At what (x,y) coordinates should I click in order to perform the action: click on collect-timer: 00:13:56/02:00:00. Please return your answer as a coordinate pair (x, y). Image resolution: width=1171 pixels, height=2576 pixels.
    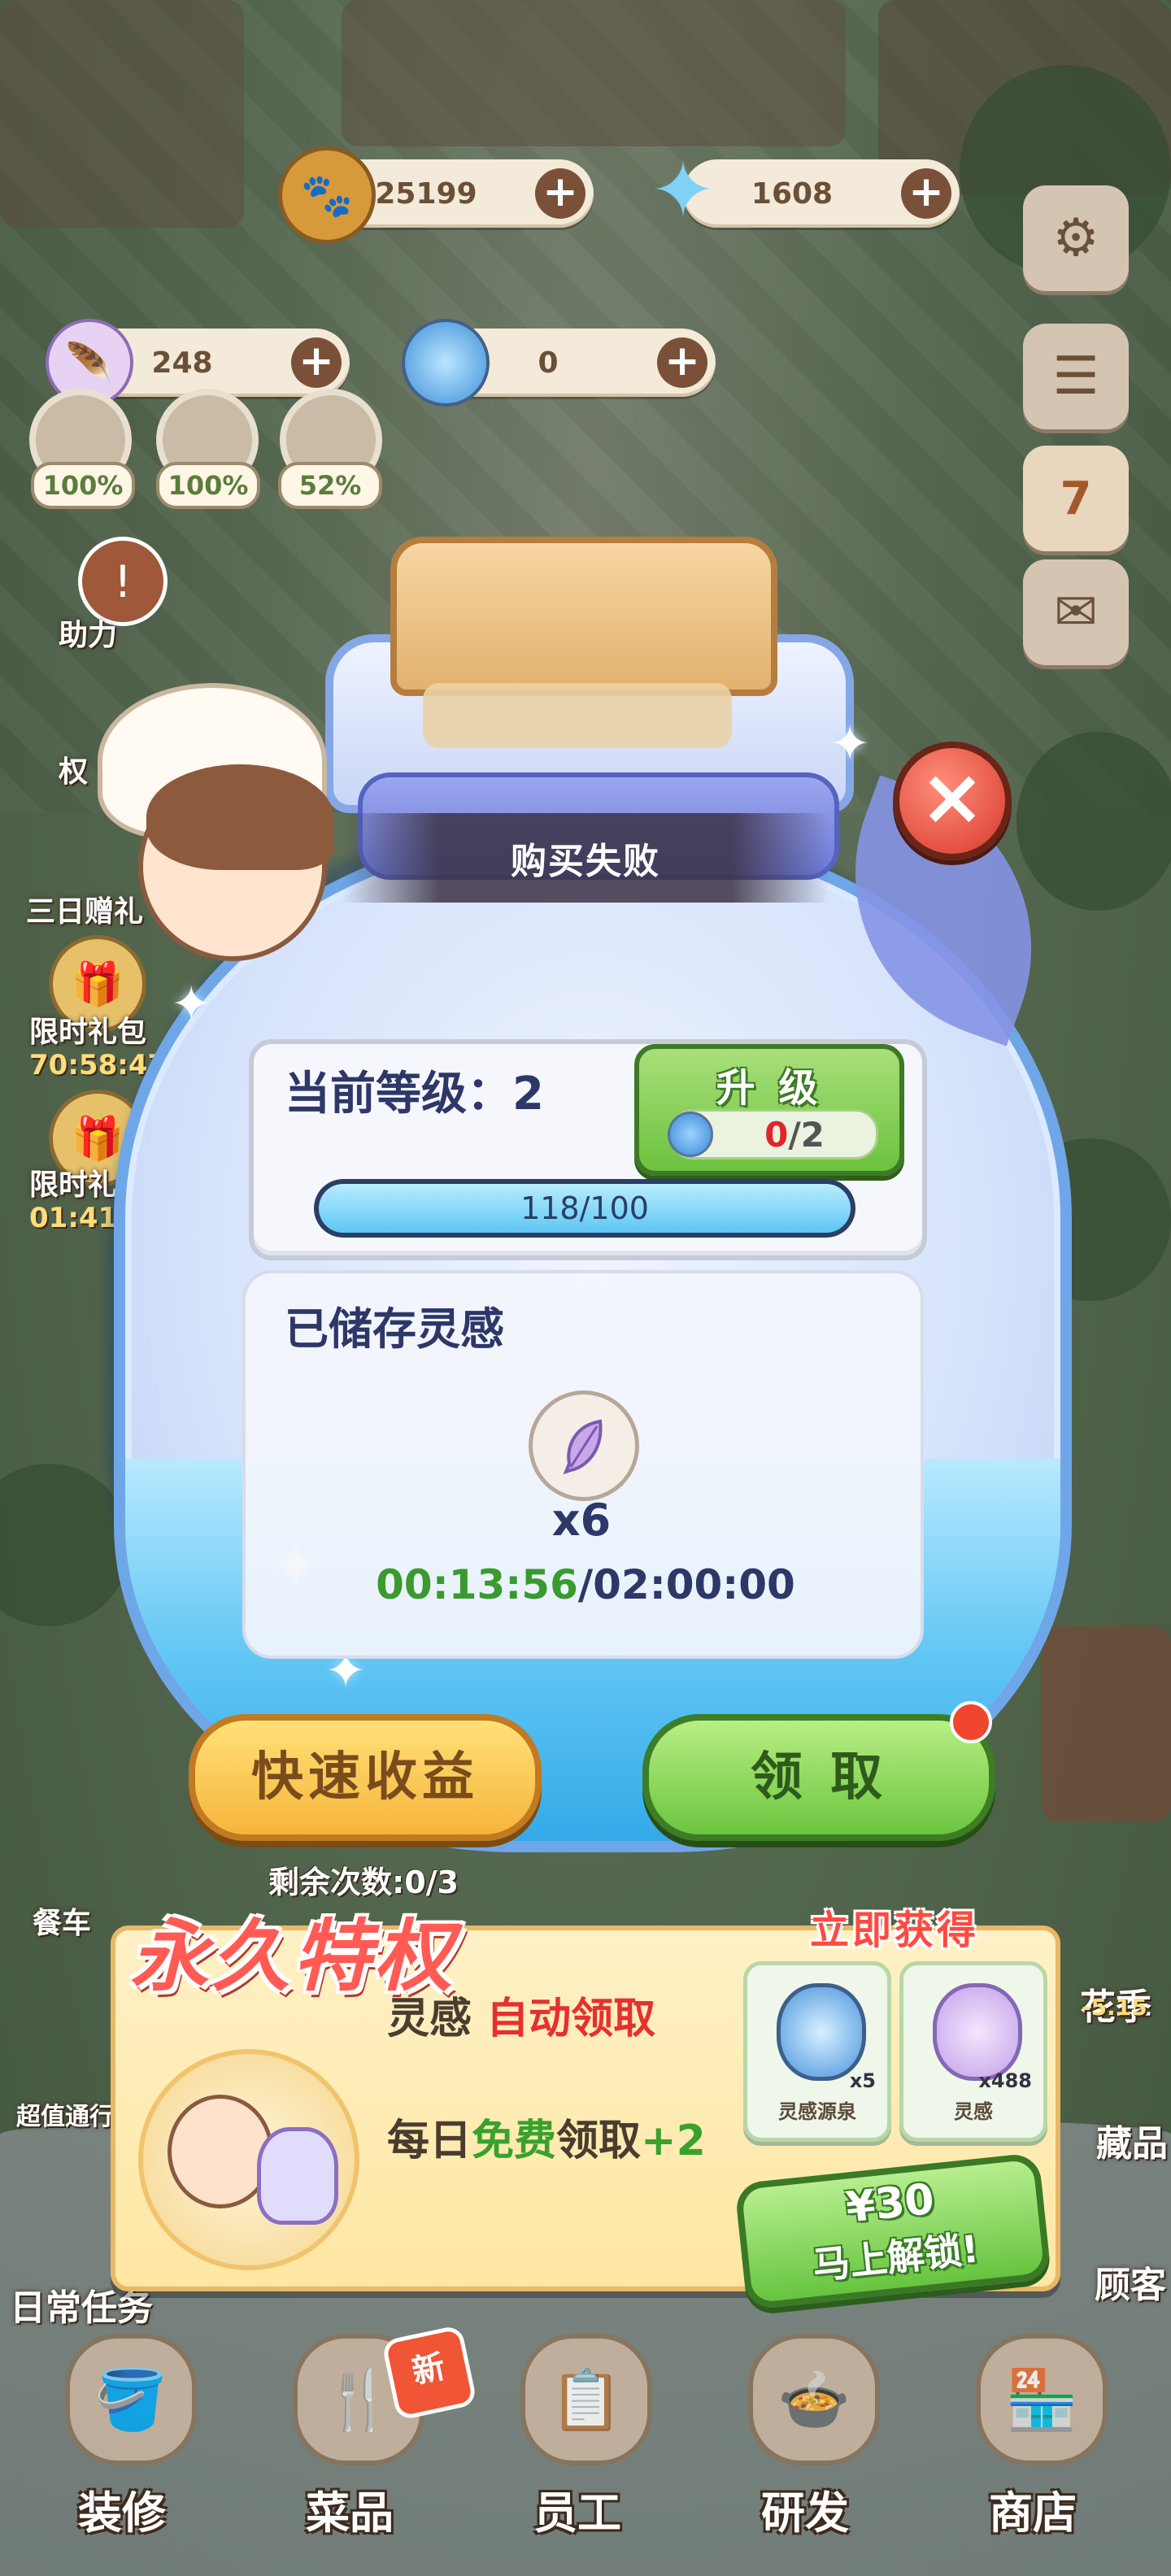
    Looking at the image, I should click on (585, 1585).